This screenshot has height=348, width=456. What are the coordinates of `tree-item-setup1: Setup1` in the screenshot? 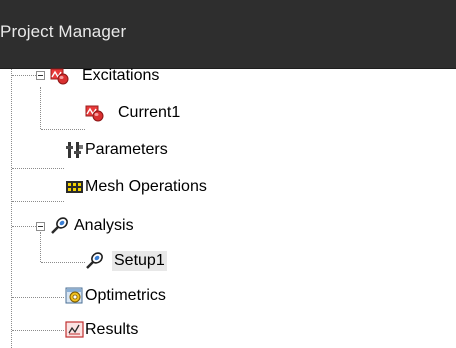 It's located at (184, 261).